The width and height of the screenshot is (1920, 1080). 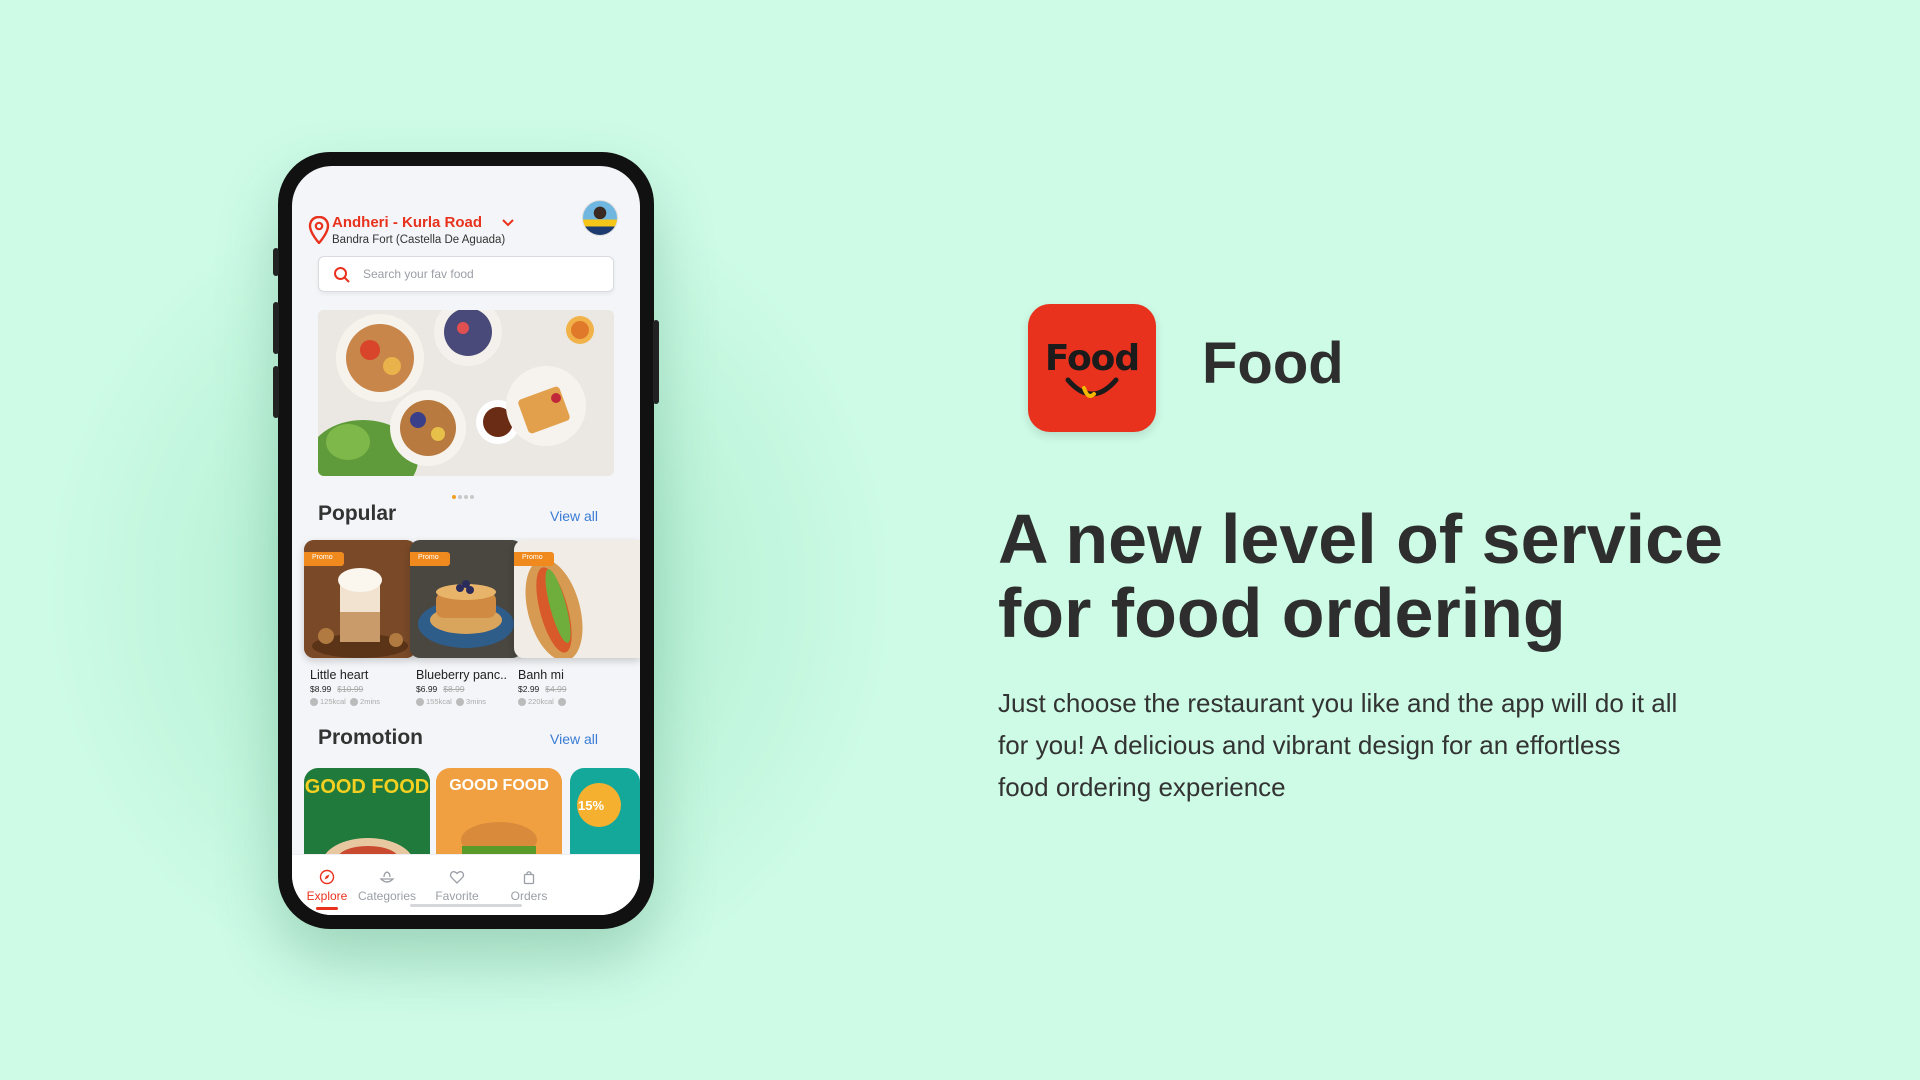 What do you see at coordinates (319, 230) in the screenshot?
I see `location-pin-icon` at bounding box center [319, 230].